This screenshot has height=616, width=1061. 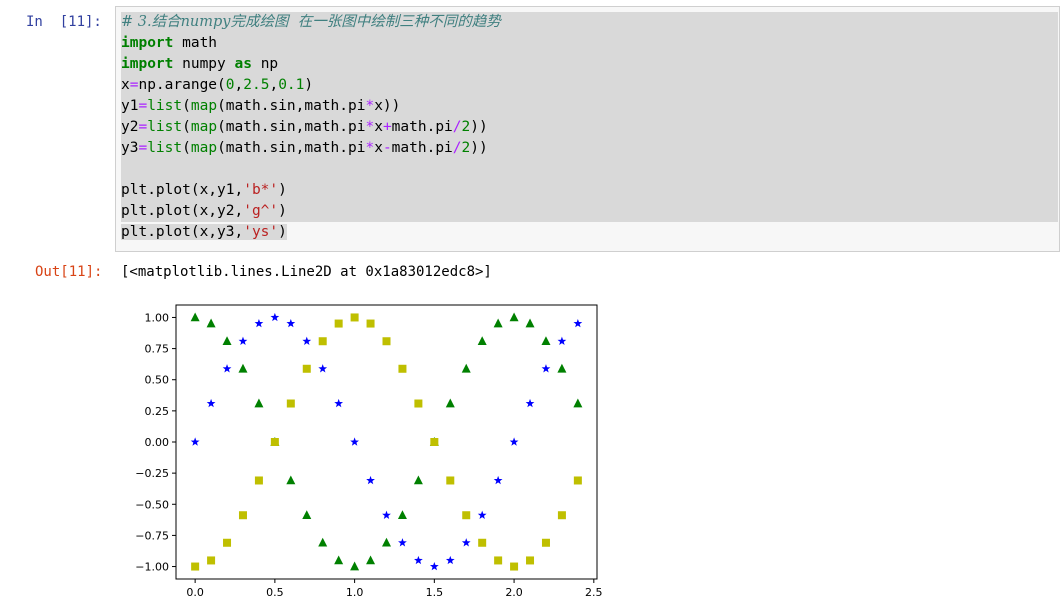 I want to click on code-line: import numpy as np, so click(x=589, y=64).